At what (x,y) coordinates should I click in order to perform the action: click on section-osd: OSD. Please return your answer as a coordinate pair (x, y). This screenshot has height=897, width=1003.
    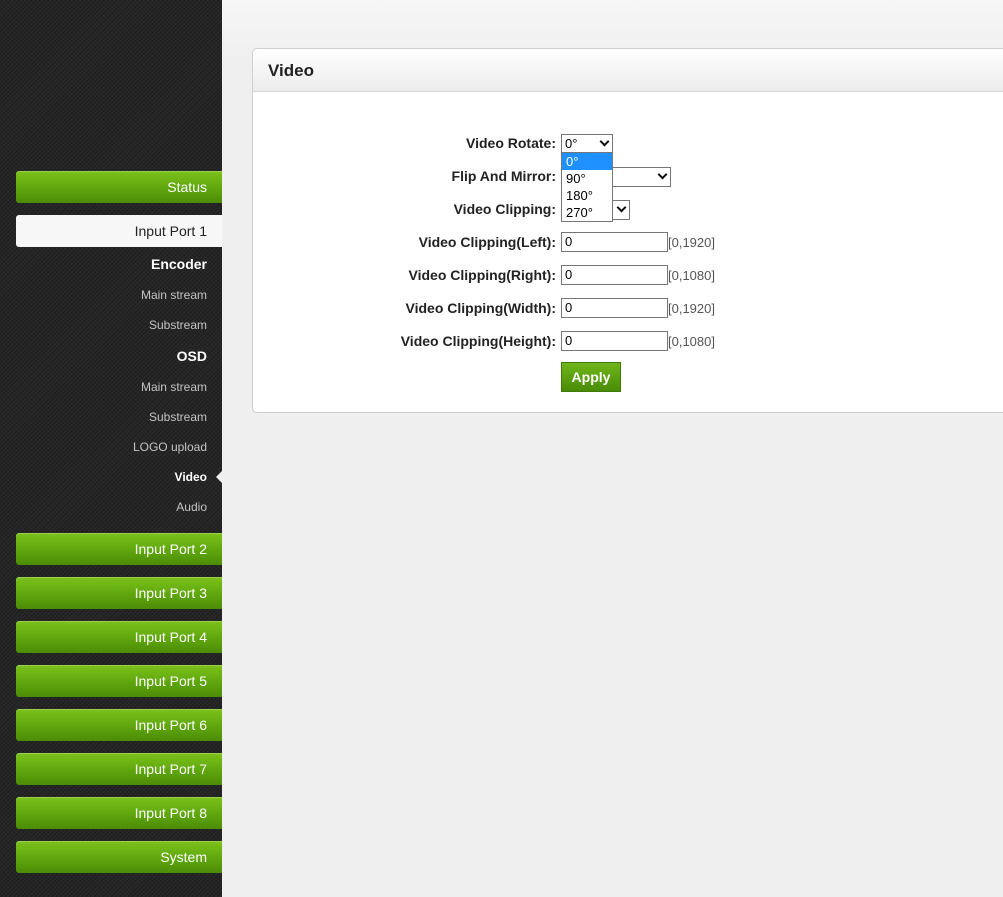
    Looking at the image, I should click on (191, 356).